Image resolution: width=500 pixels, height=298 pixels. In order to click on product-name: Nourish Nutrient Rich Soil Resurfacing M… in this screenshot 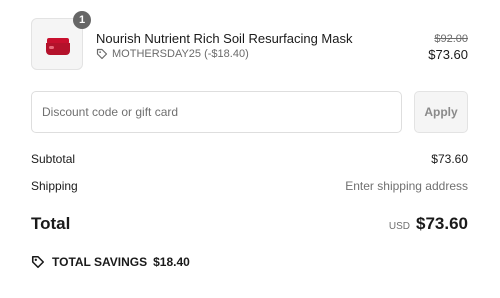, I will do `click(224, 38)`.